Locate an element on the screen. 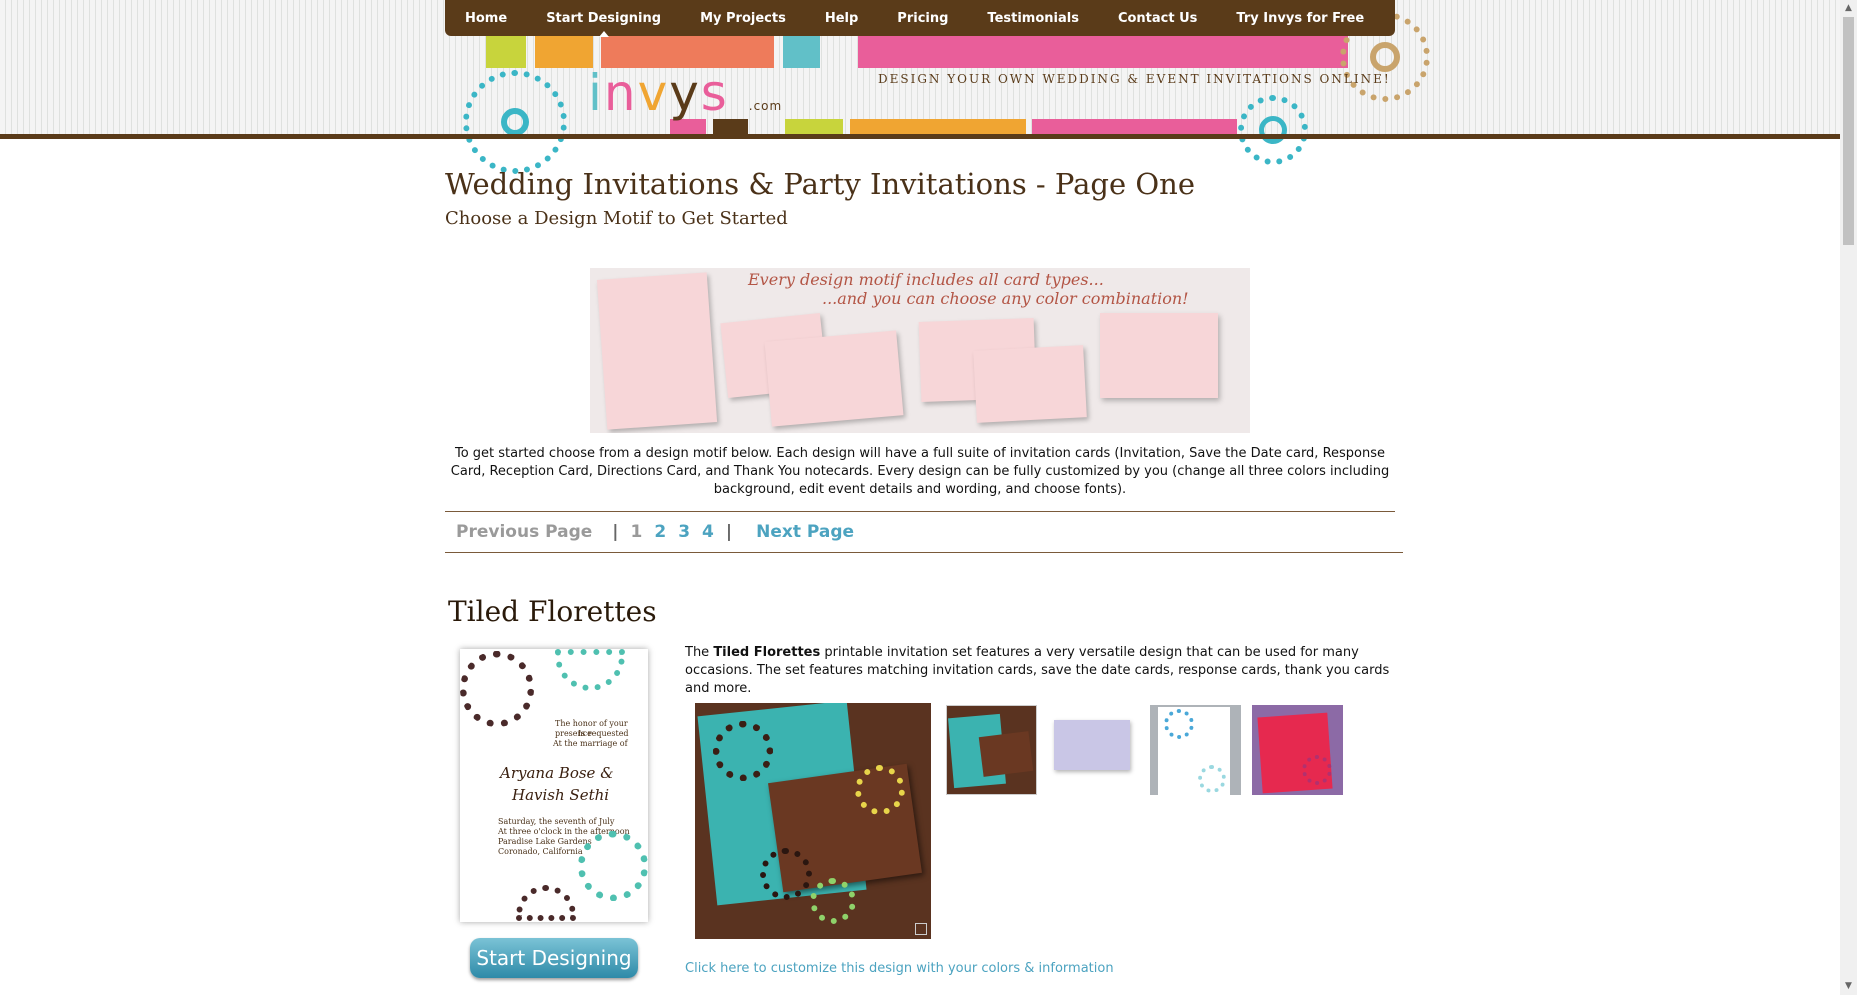 The height and width of the screenshot is (995, 1857). nav-contact-us: Contact Us is located at coordinates (1157, 18).